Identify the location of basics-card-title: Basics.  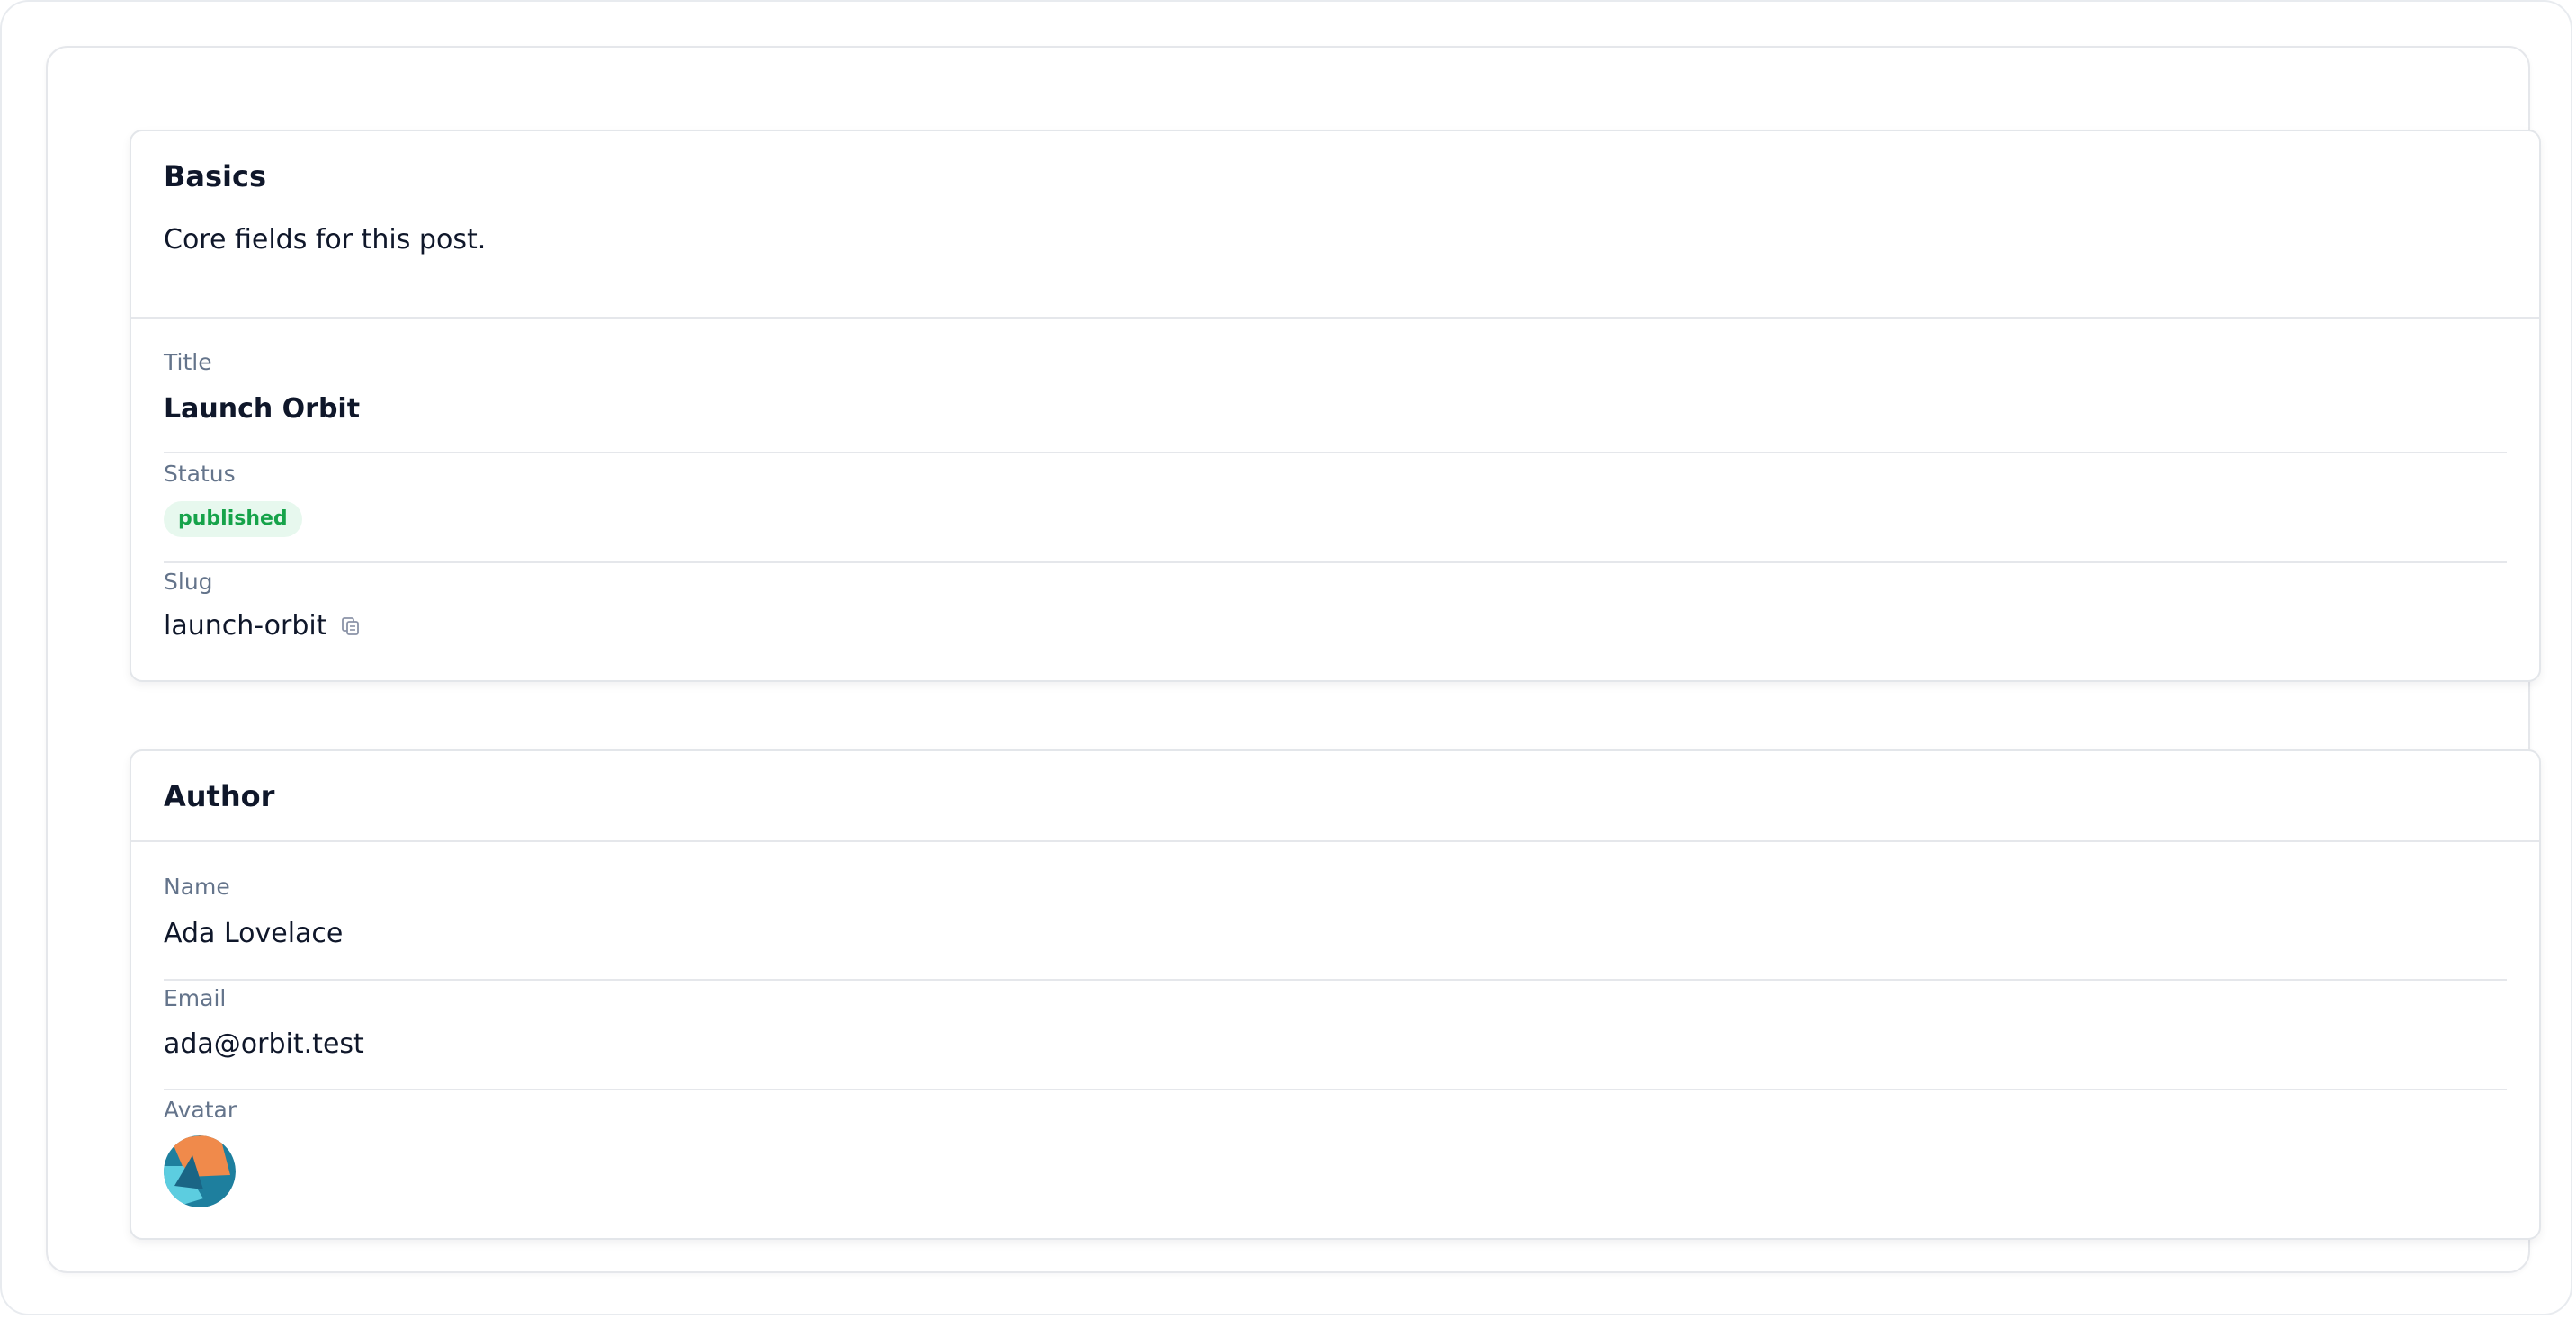
(215, 176).